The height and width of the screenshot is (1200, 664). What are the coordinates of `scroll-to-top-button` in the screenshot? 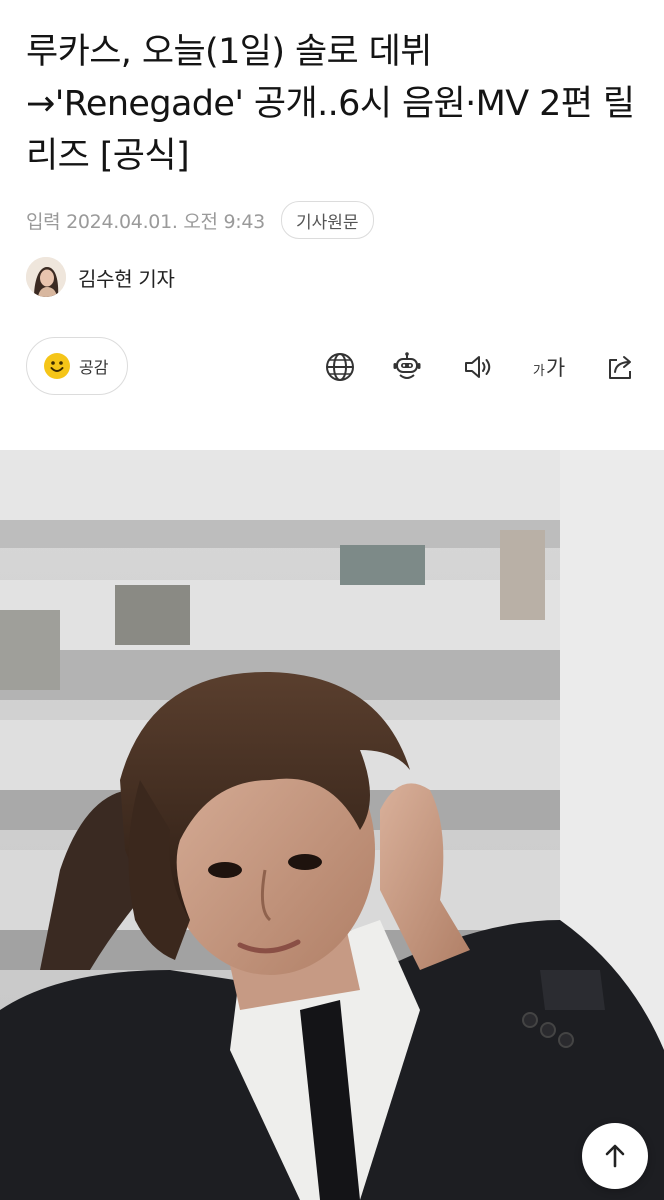 It's located at (615, 1156).